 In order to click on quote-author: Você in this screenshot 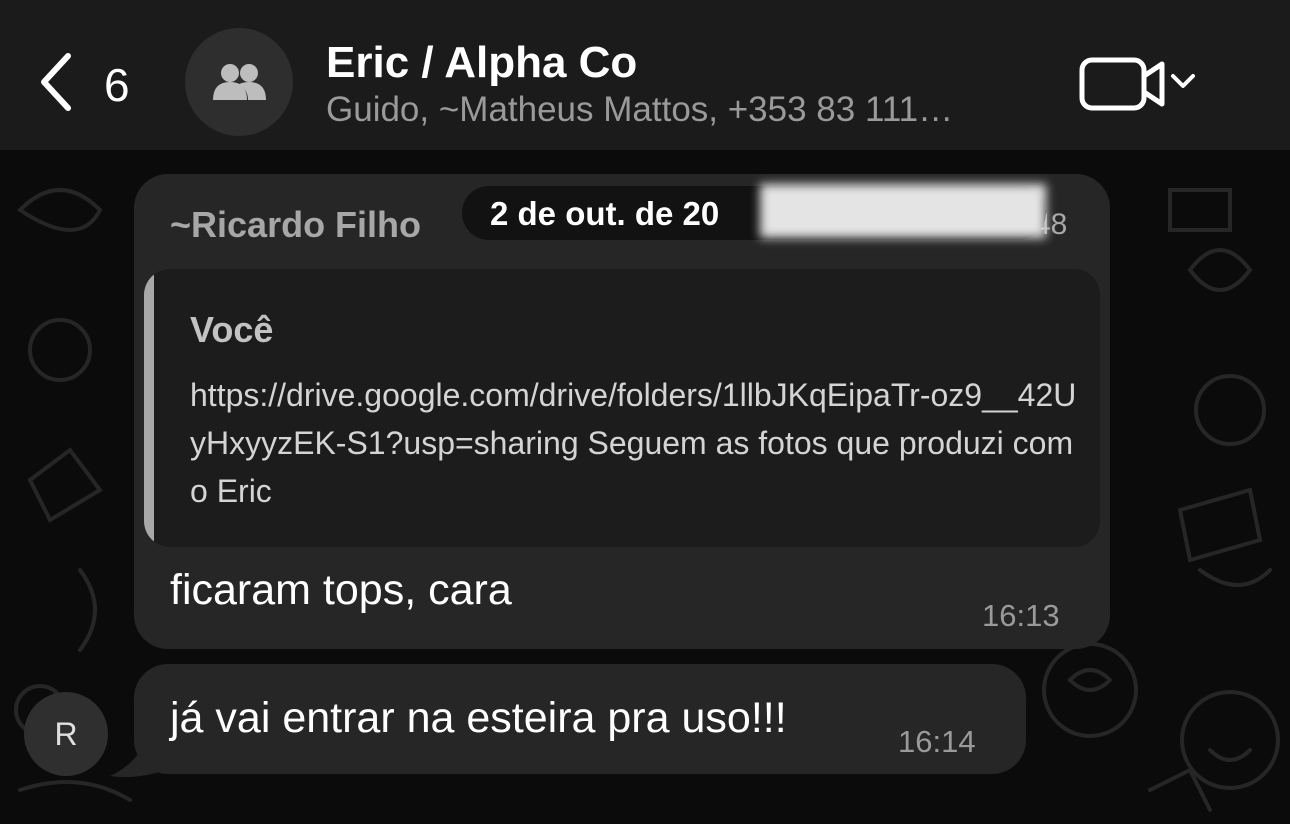, I will do `click(232, 329)`.